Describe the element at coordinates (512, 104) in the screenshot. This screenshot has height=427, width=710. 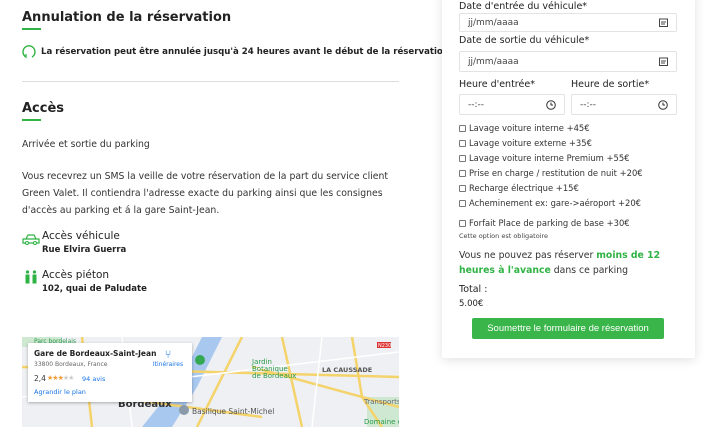
I see `entry-time-input: --:--` at that location.